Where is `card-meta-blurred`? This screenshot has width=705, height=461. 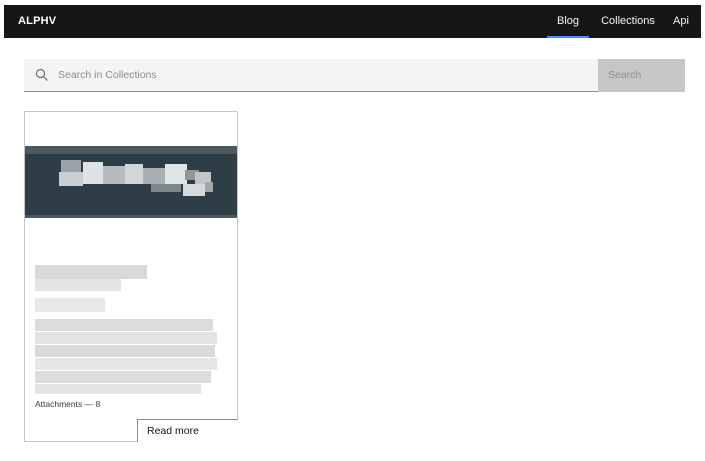 card-meta-blurred is located at coordinates (70, 305).